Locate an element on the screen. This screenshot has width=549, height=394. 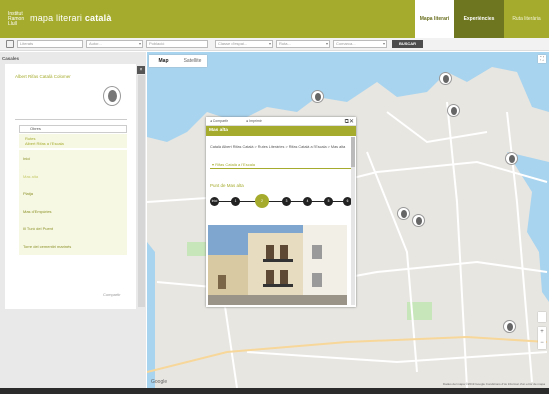
zoom-out-button: − is located at coordinates (542, 343).